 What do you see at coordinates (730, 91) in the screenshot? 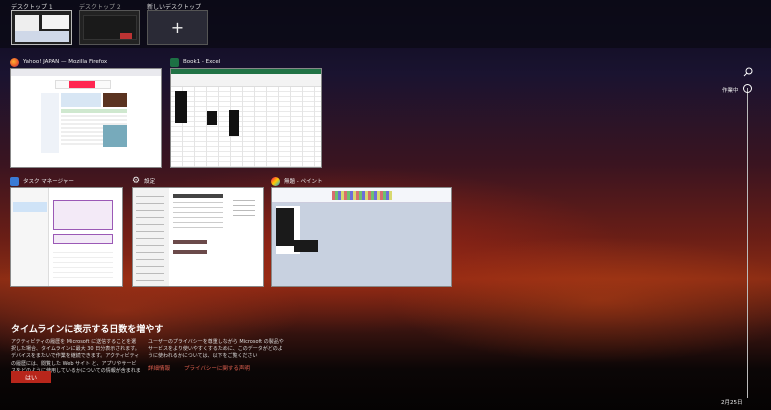
I see `timeline-now-label: 作業中` at bounding box center [730, 91].